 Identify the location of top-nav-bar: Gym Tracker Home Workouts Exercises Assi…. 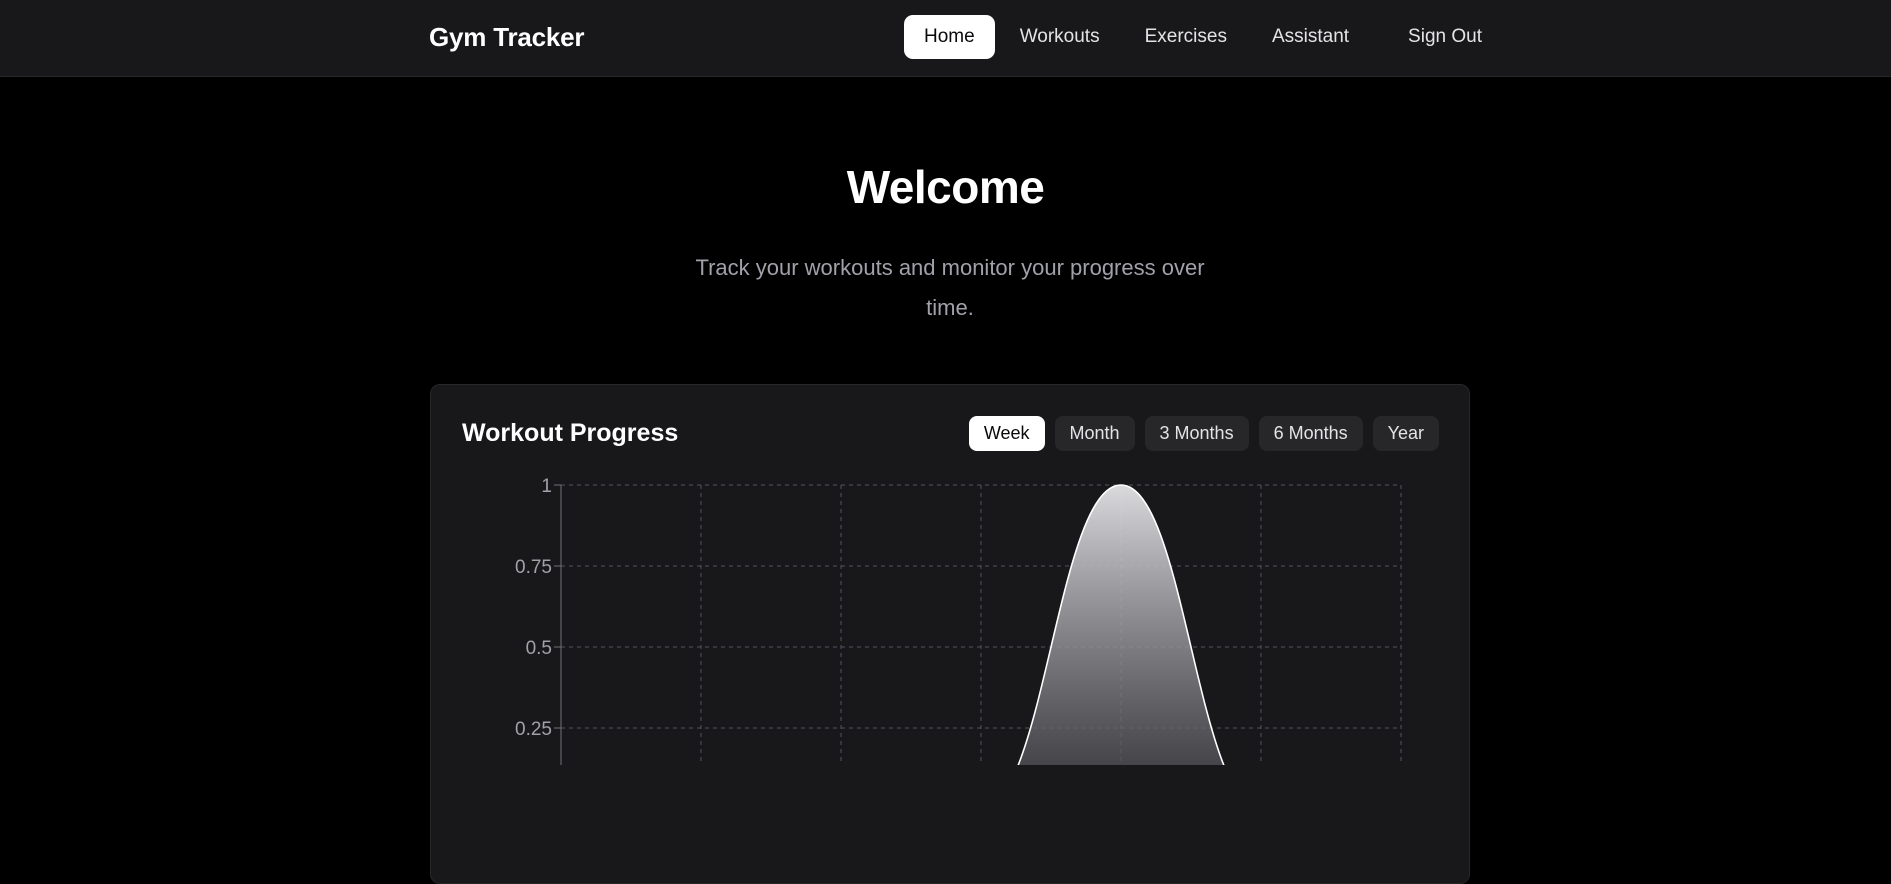
(945, 38).